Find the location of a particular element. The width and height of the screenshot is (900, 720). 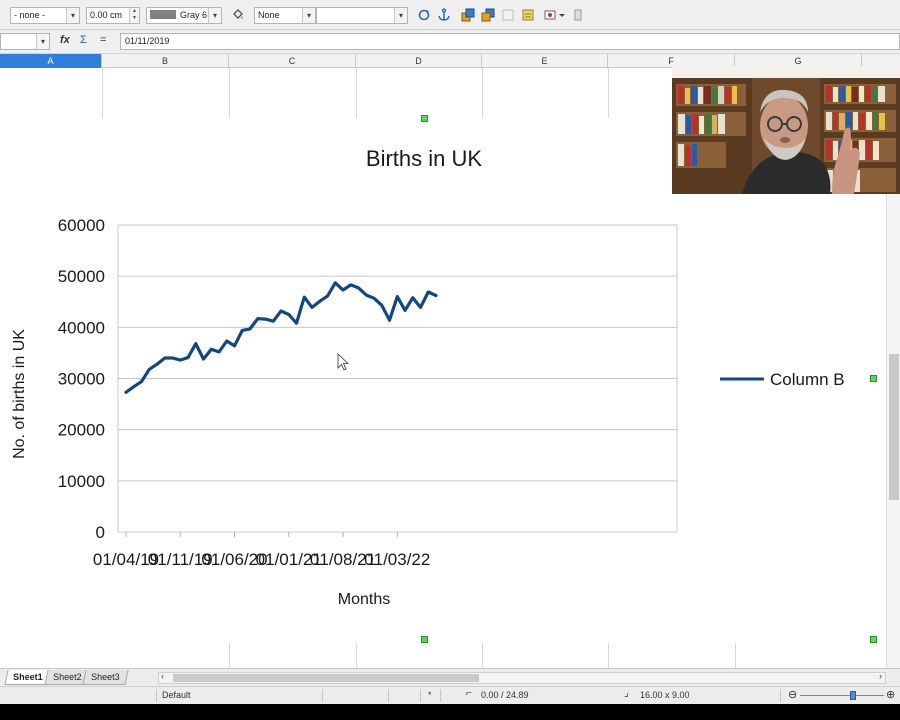

sheet-tab-sheet3: Sheet3 is located at coordinates (105, 677).